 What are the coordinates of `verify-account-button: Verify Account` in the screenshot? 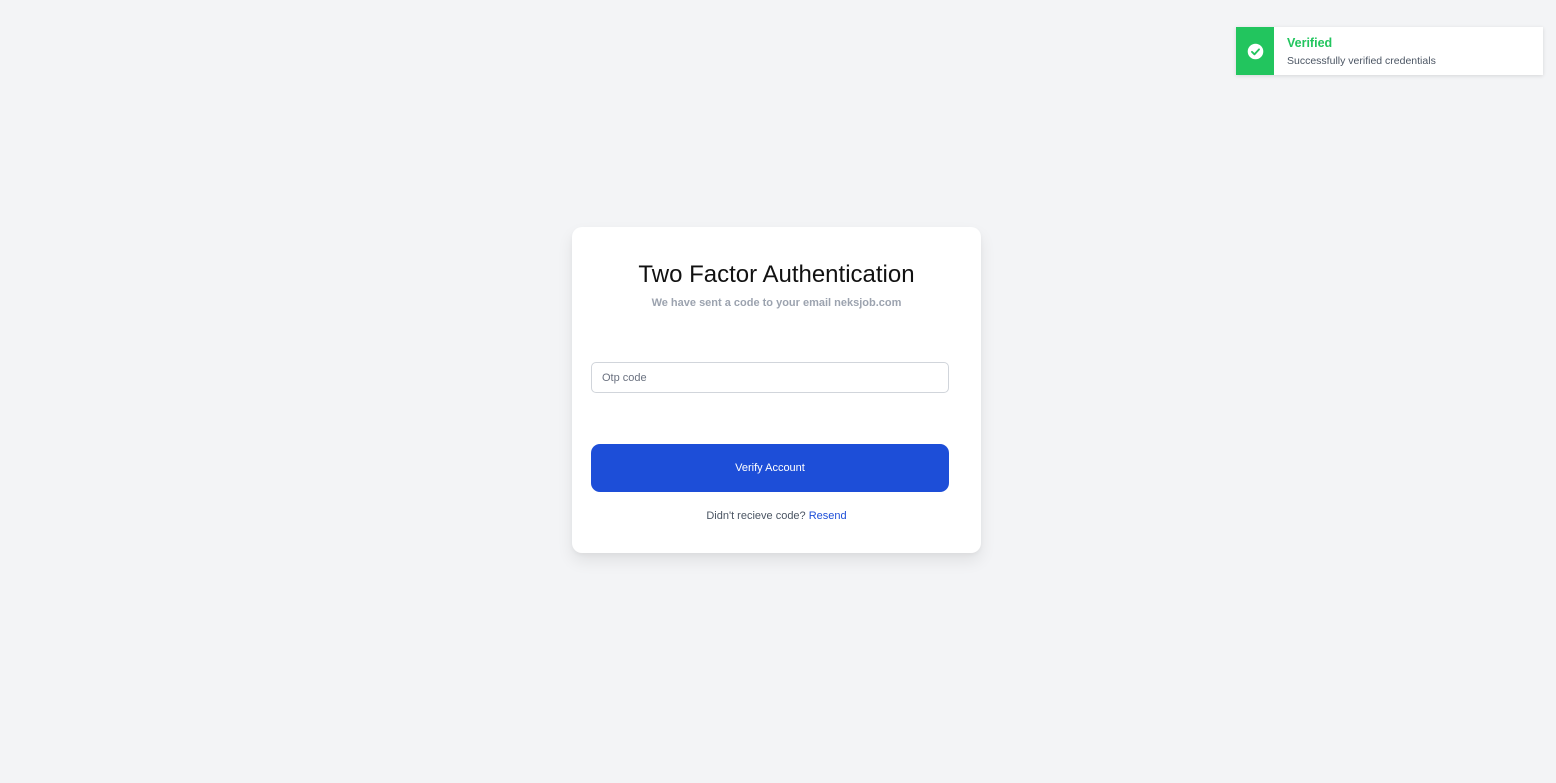 It's located at (770, 468).